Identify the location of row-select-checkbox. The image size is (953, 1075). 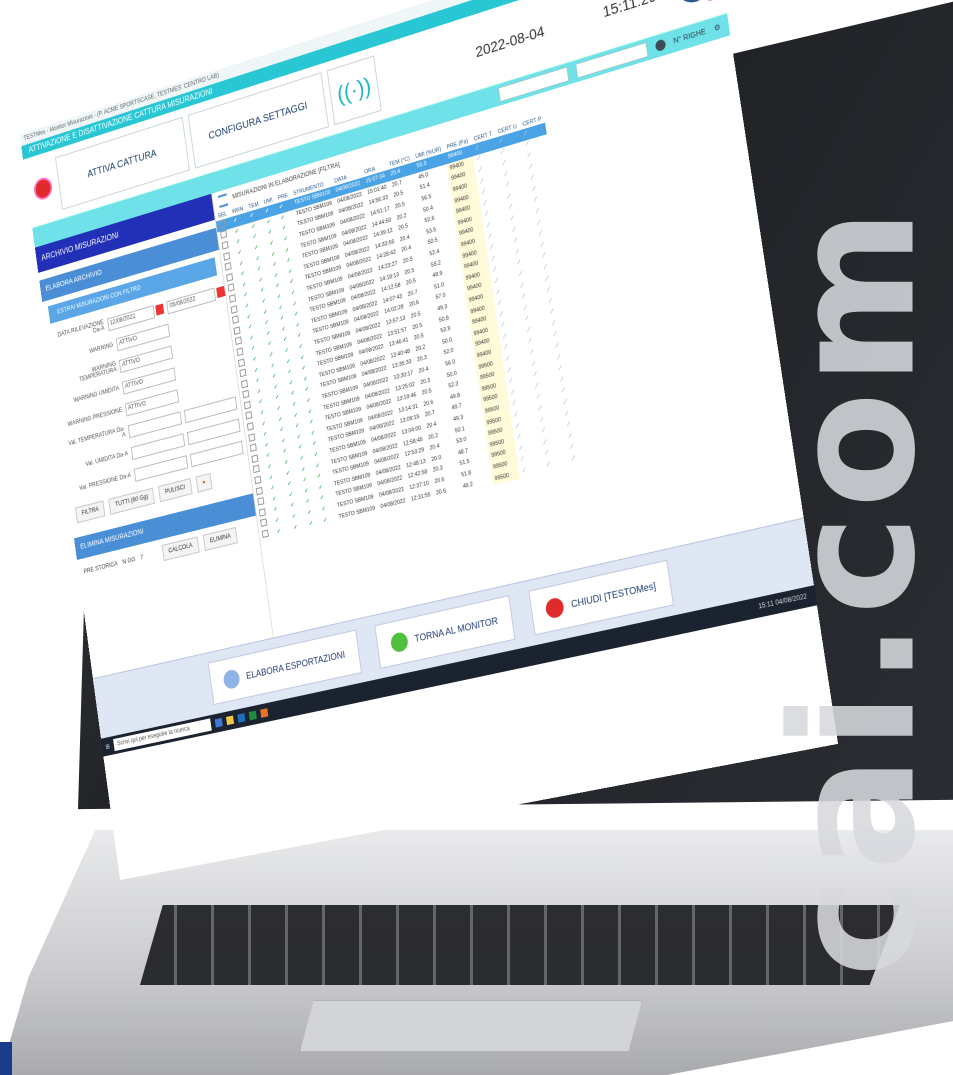
(267, 534).